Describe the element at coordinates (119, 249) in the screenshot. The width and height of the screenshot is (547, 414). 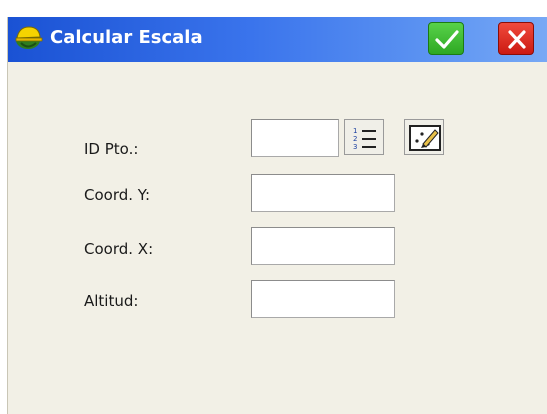
I see `coord-x-label: Coord. X:` at that location.